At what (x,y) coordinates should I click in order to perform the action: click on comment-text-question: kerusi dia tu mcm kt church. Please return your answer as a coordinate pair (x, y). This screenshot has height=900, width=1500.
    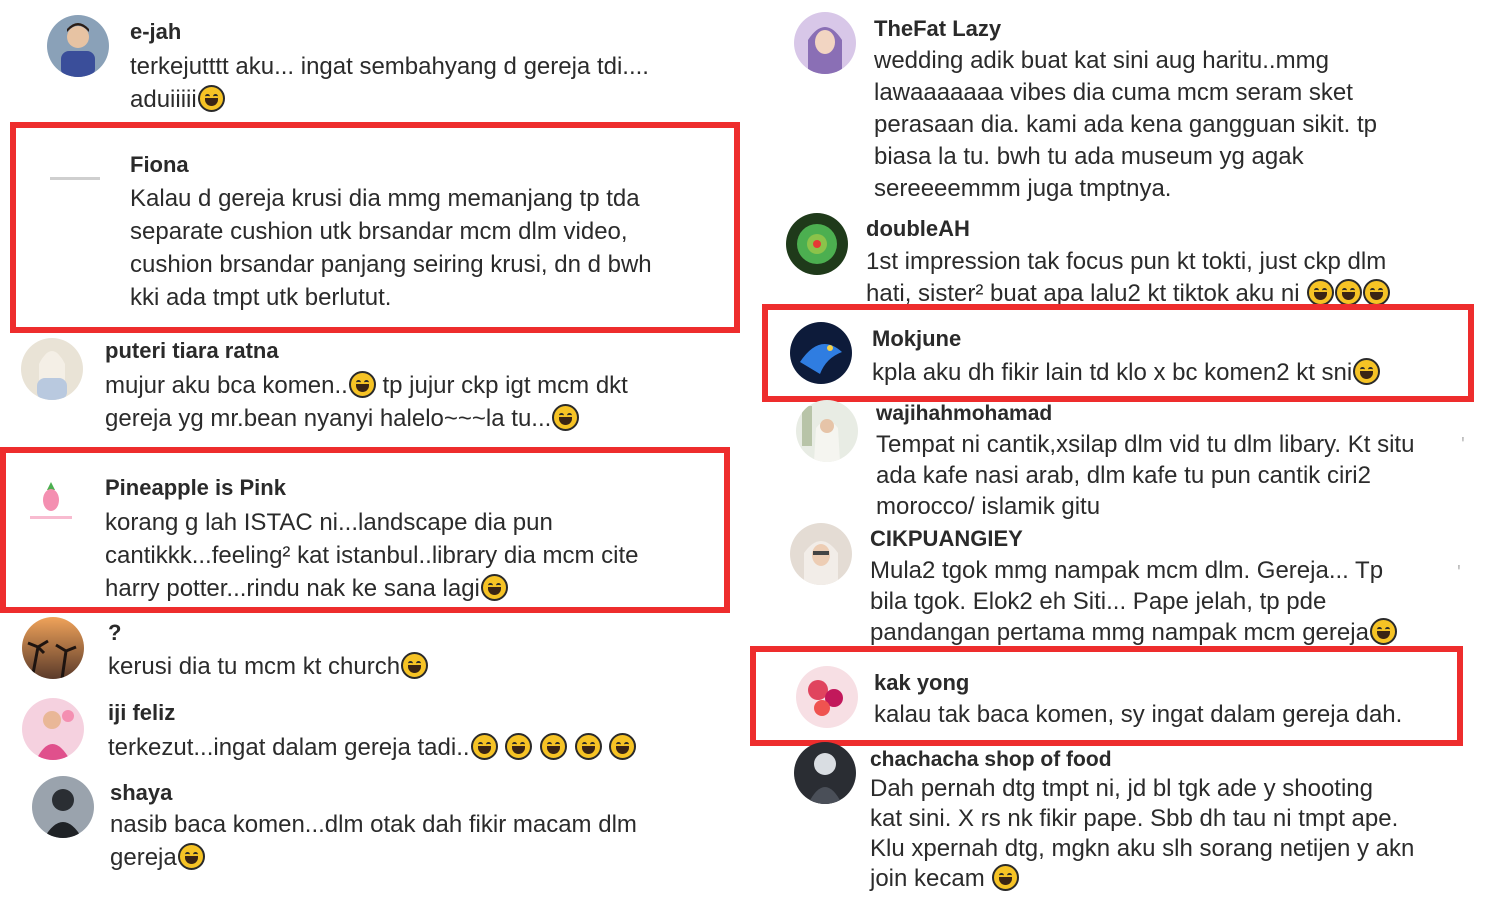
    Looking at the image, I should click on (408, 666).